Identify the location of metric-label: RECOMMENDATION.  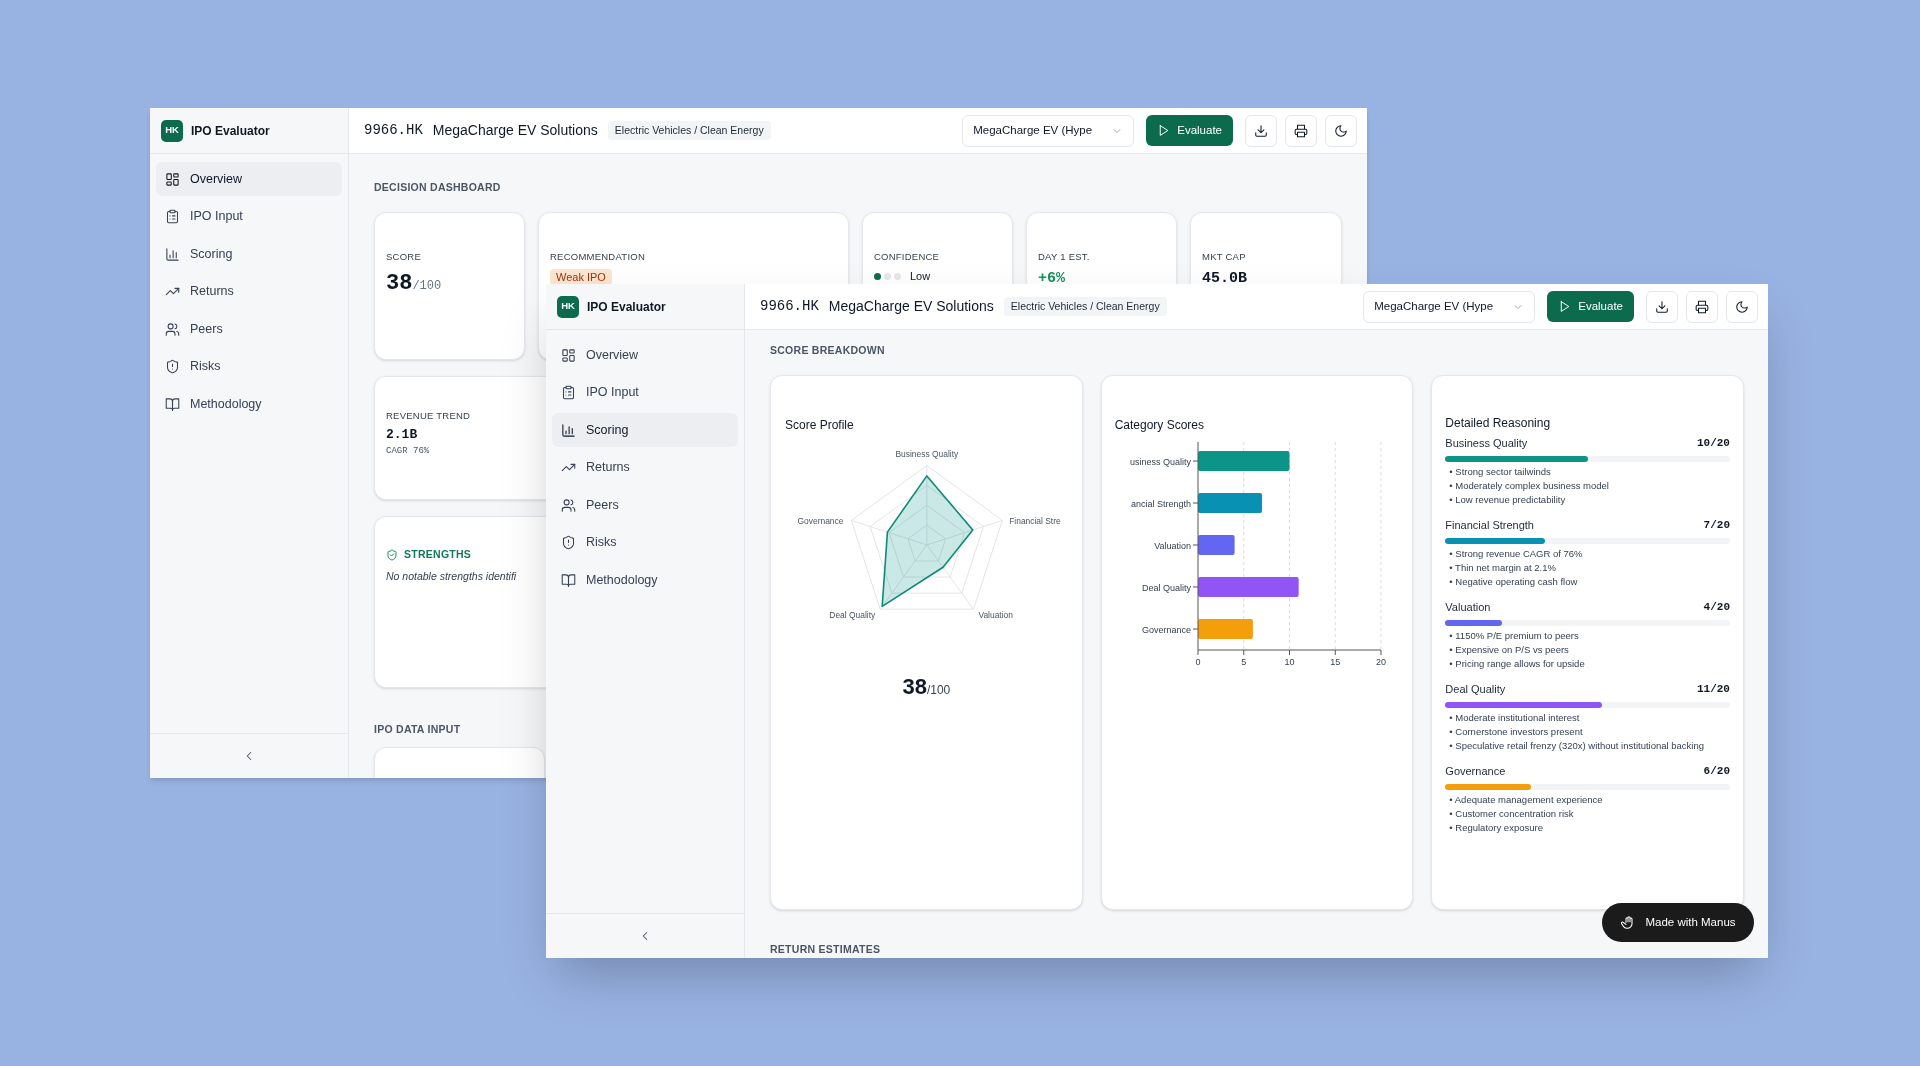
(597, 257).